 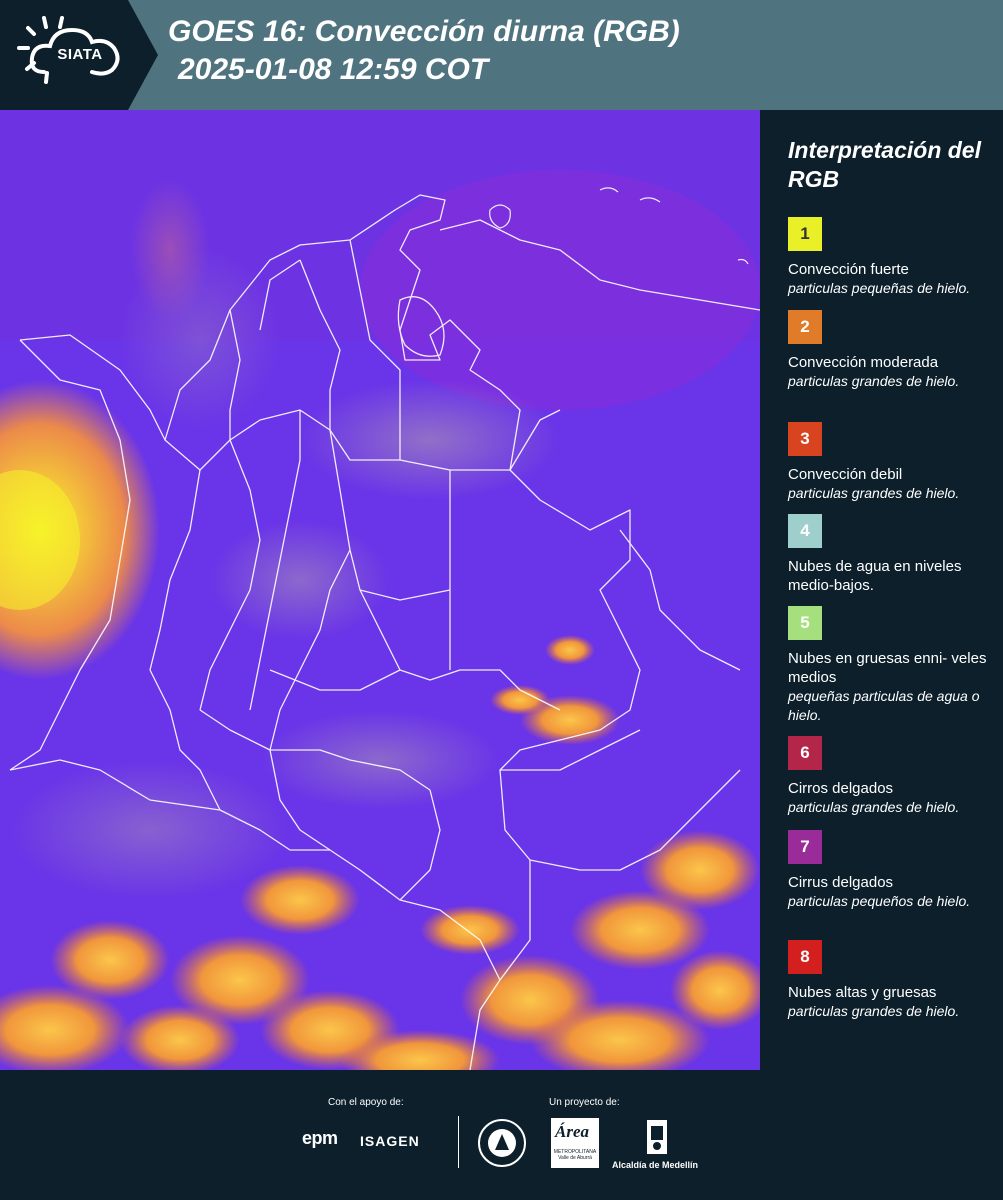 I want to click on legend-title: Interpretación del RGB, so click(x=884, y=164).